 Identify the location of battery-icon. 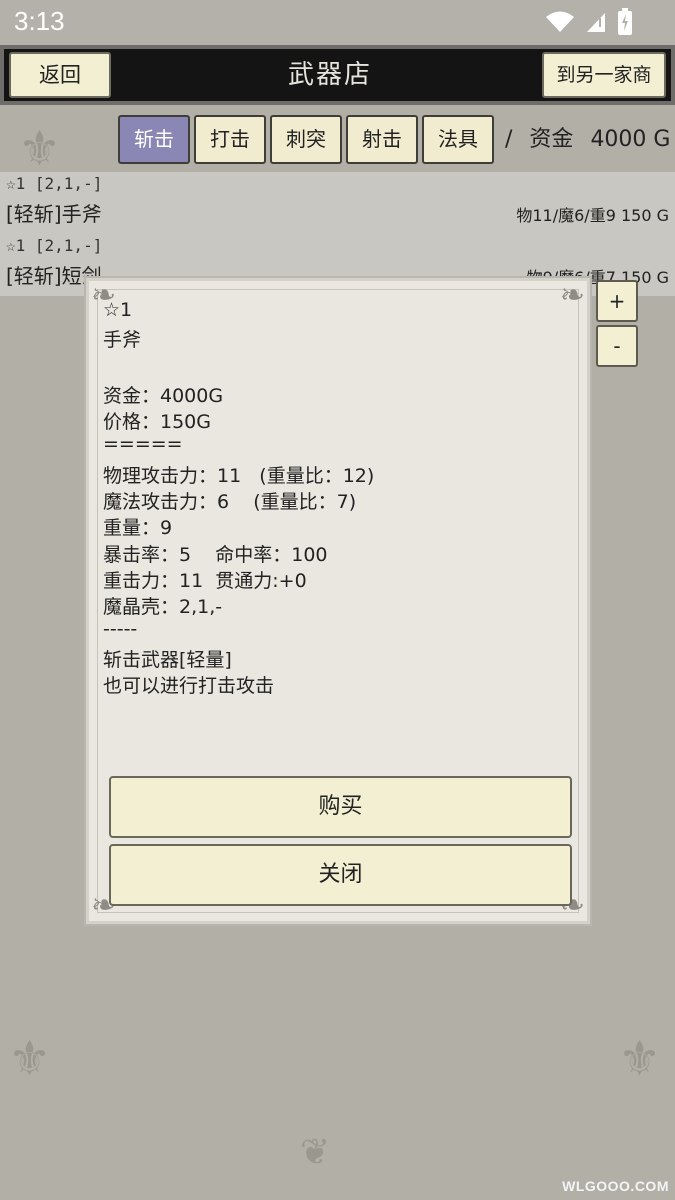
(625, 24).